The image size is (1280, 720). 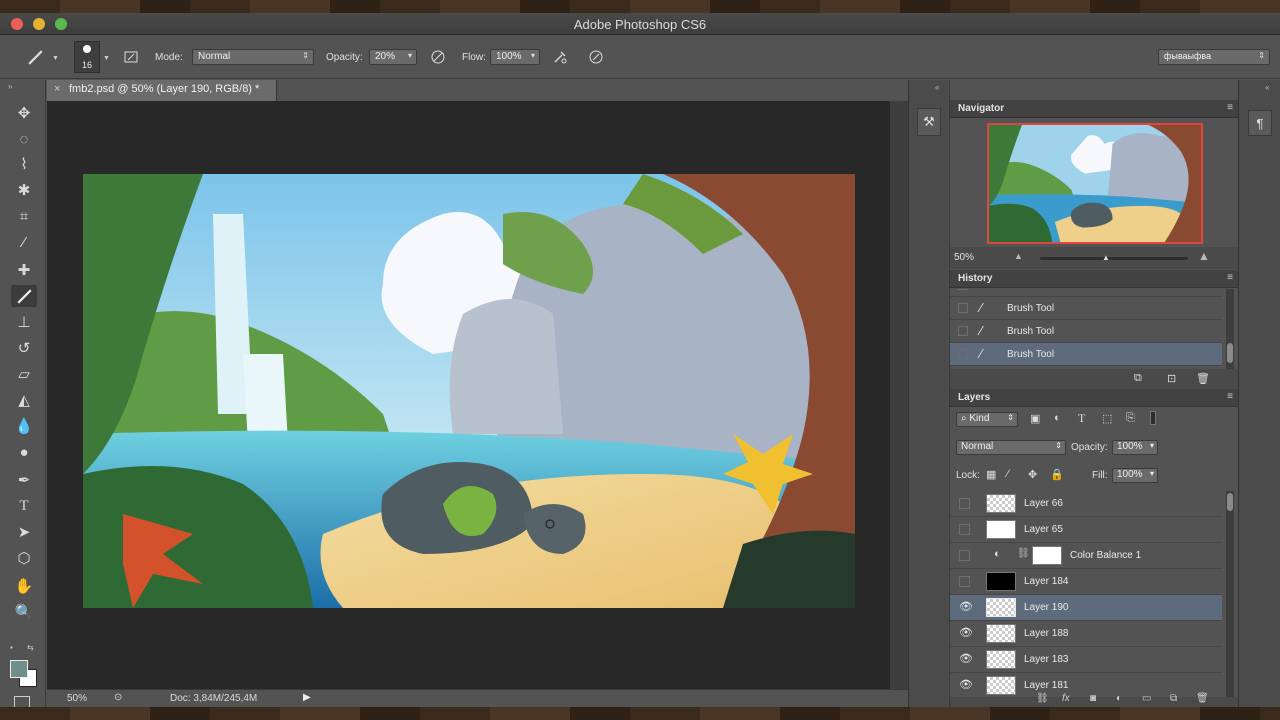 I want to click on eraser-tool-icon: ▱, so click(x=24, y=374).